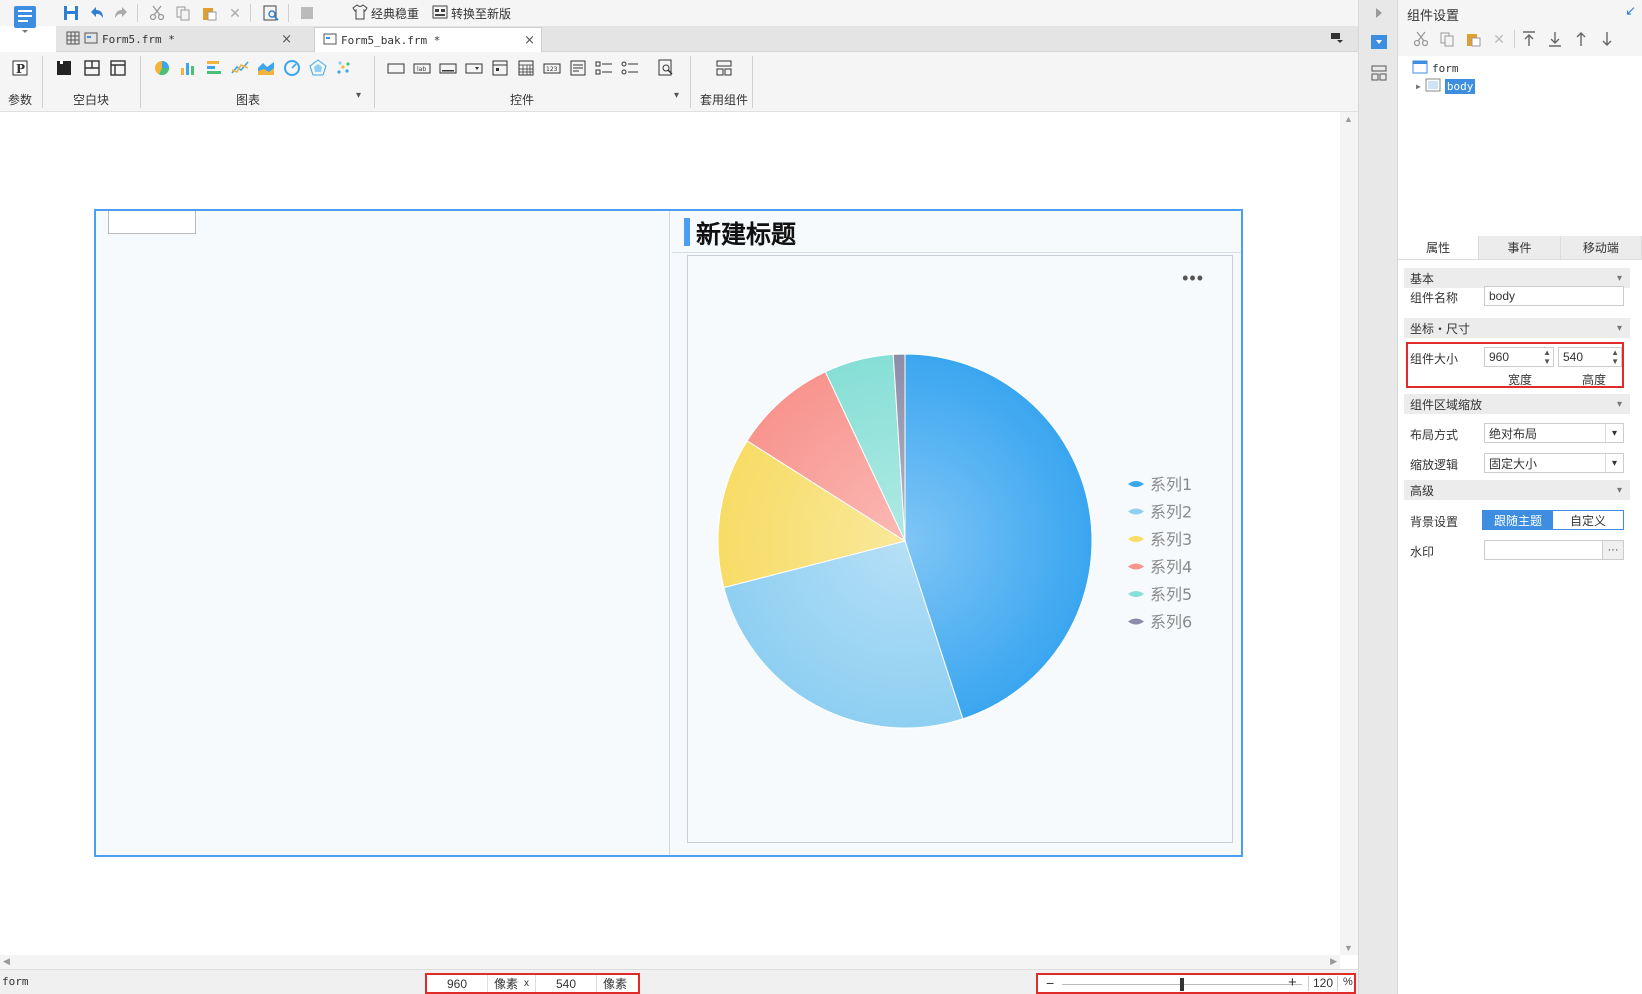 This screenshot has height=994, width=1642. Describe the element at coordinates (670, 962) in the screenshot. I see `horizontal-scrollbar: ◀ ▶` at that location.